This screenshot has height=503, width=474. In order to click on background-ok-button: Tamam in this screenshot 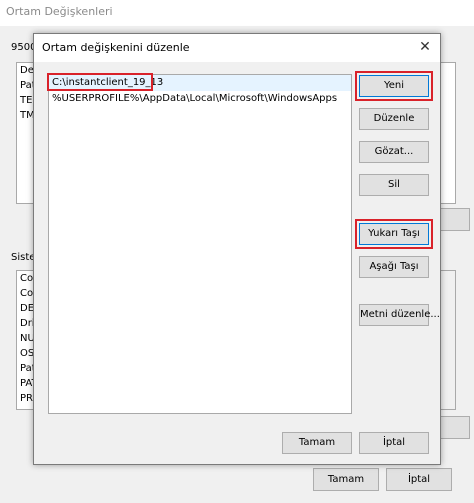, I will do `click(346, 479)`.